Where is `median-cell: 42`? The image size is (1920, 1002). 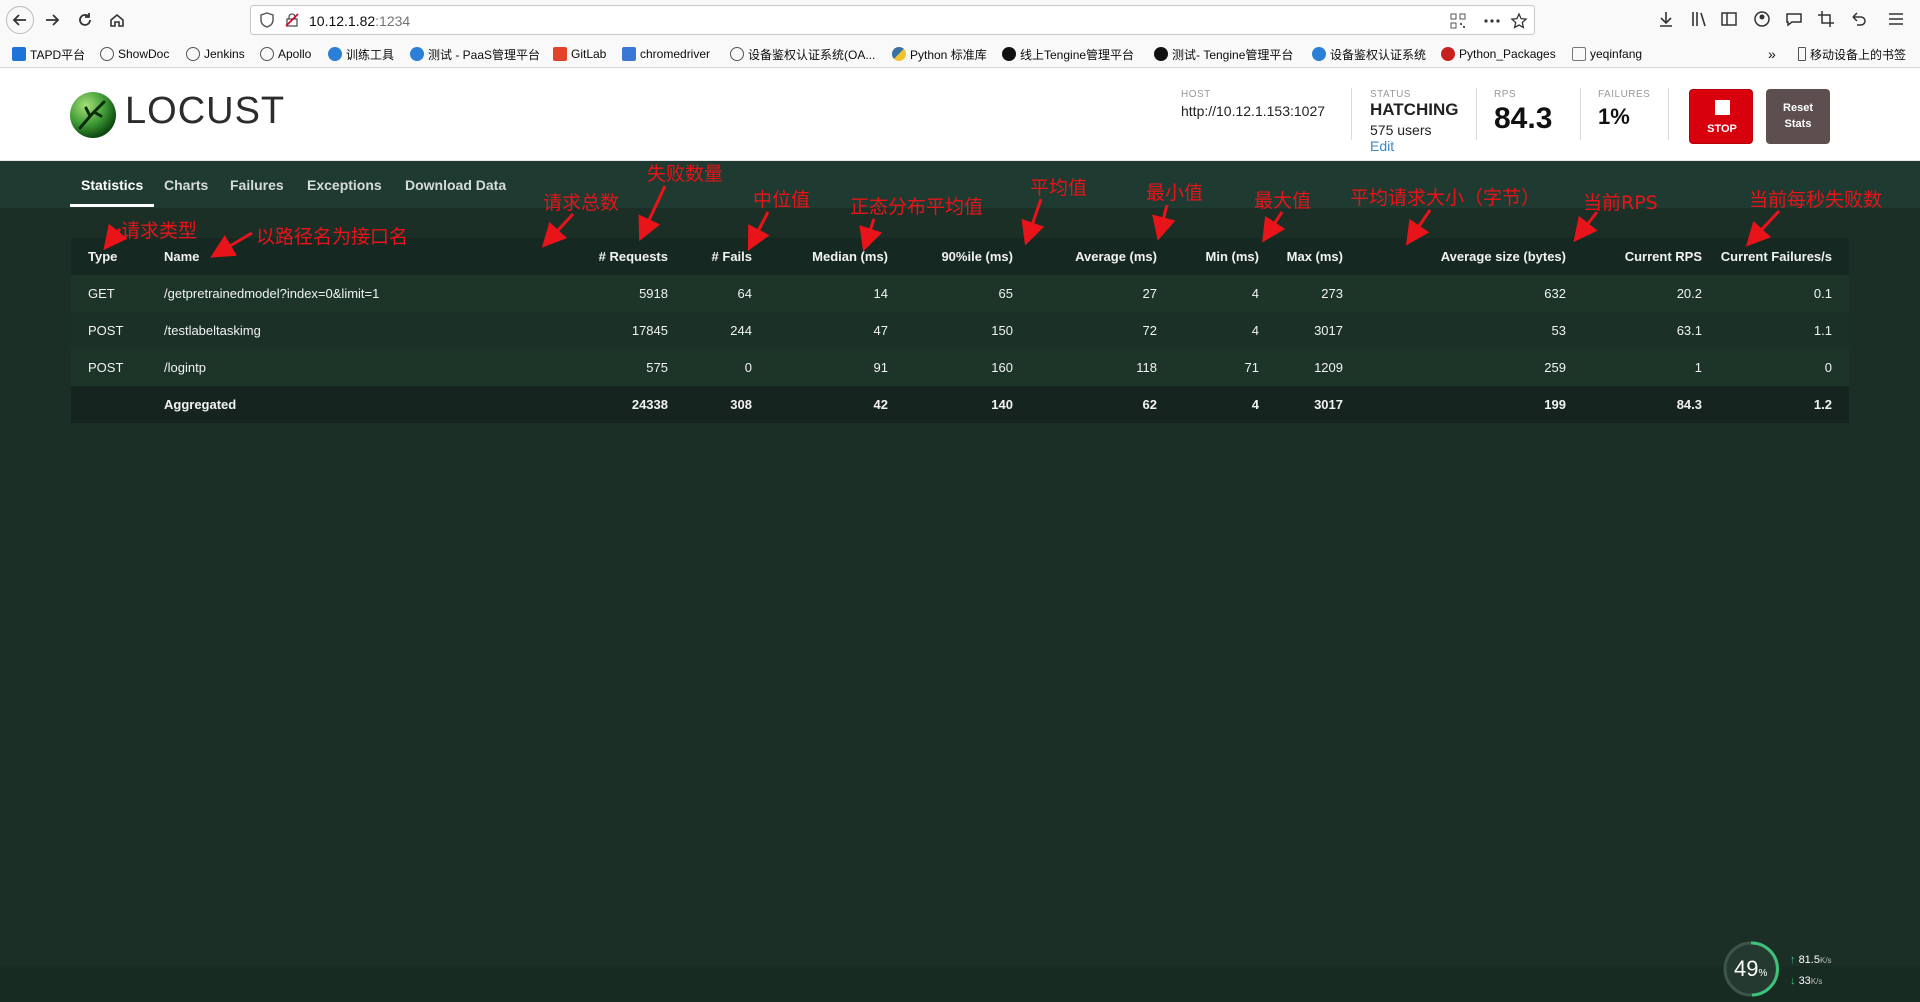
median-cell: 42 is located at coordinates (880, 404).